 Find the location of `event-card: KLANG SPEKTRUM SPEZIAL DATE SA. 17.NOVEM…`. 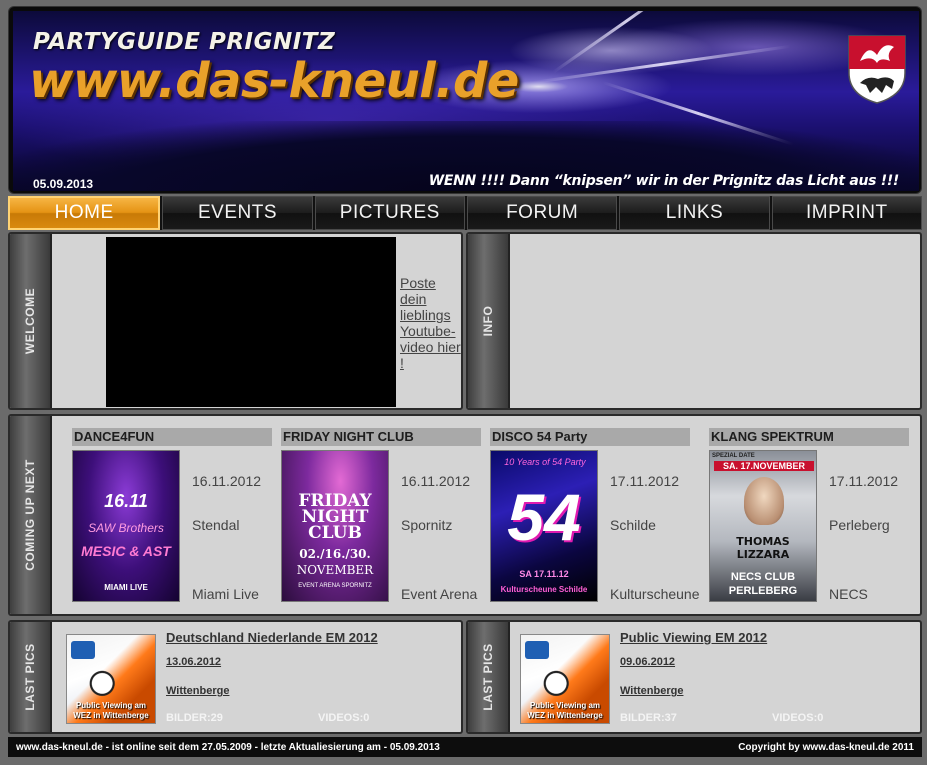

event-card: KLANG SPEKTRUM SPEZIAL DATE SA. 17.NOVEM… is located at coordinates (809, 515).